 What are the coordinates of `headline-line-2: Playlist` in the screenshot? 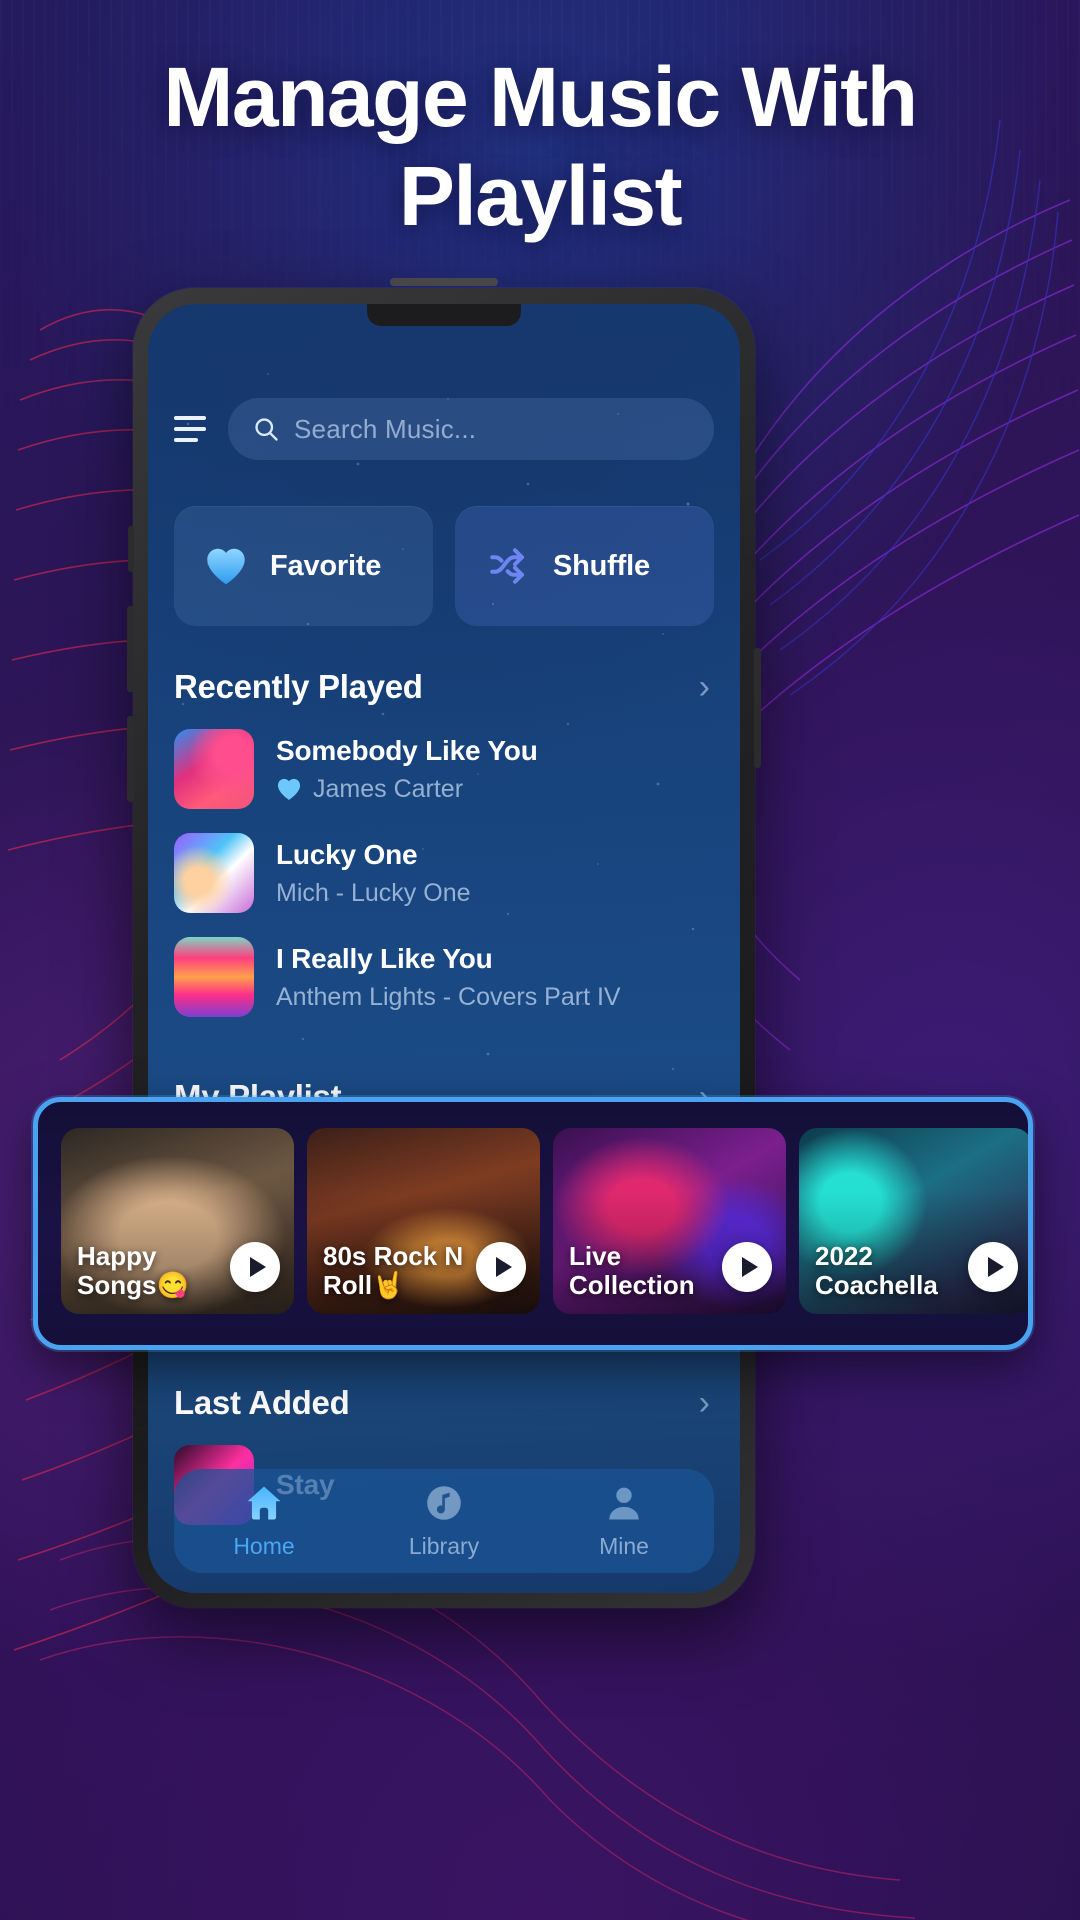 It's located at (540, 196).